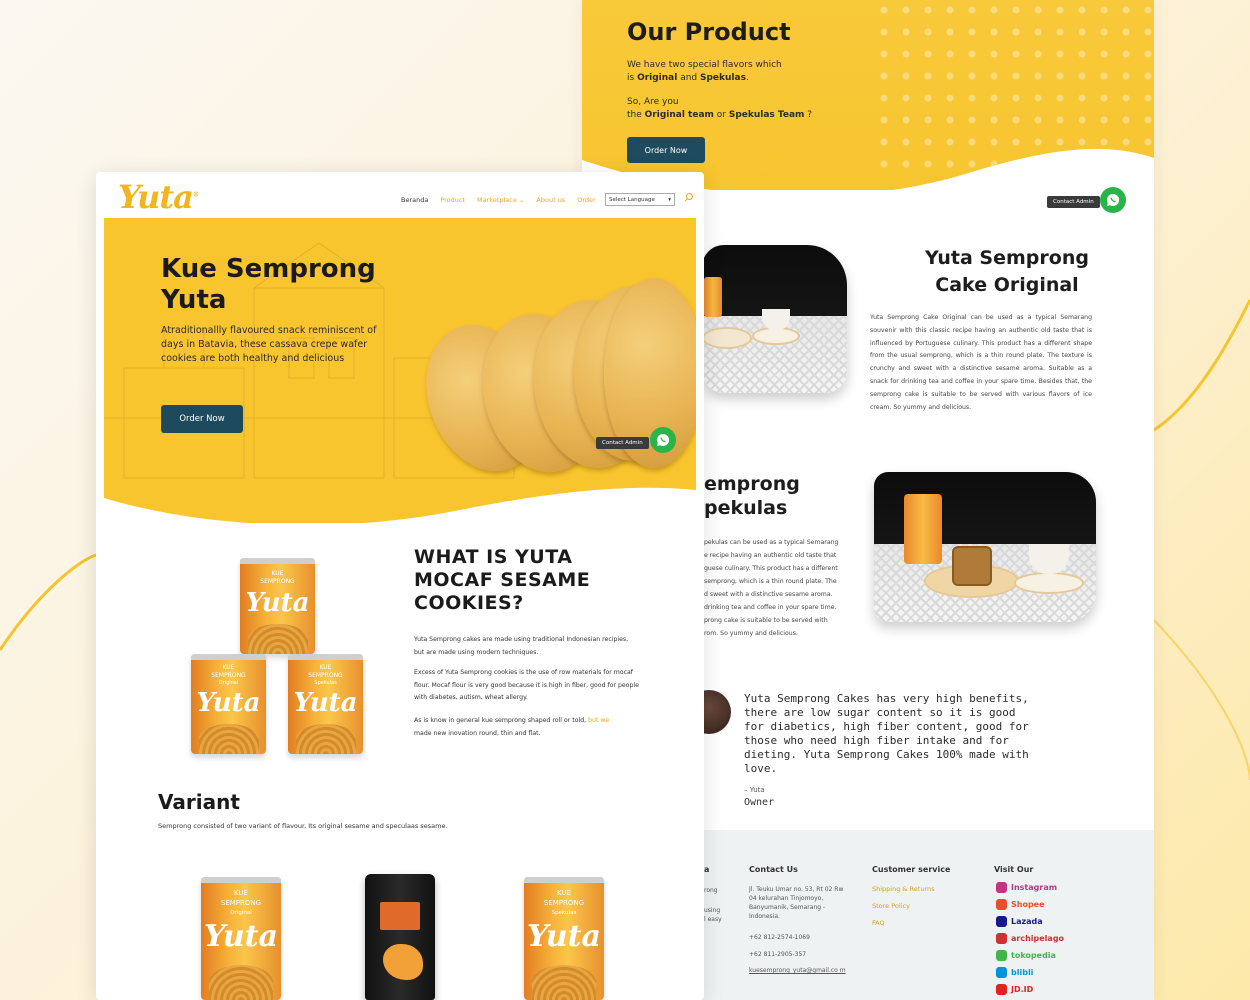 The width and height of the screenshot is (1250, 1000). I want to click on marketplace-label: archipelago, so click(1038, 938).